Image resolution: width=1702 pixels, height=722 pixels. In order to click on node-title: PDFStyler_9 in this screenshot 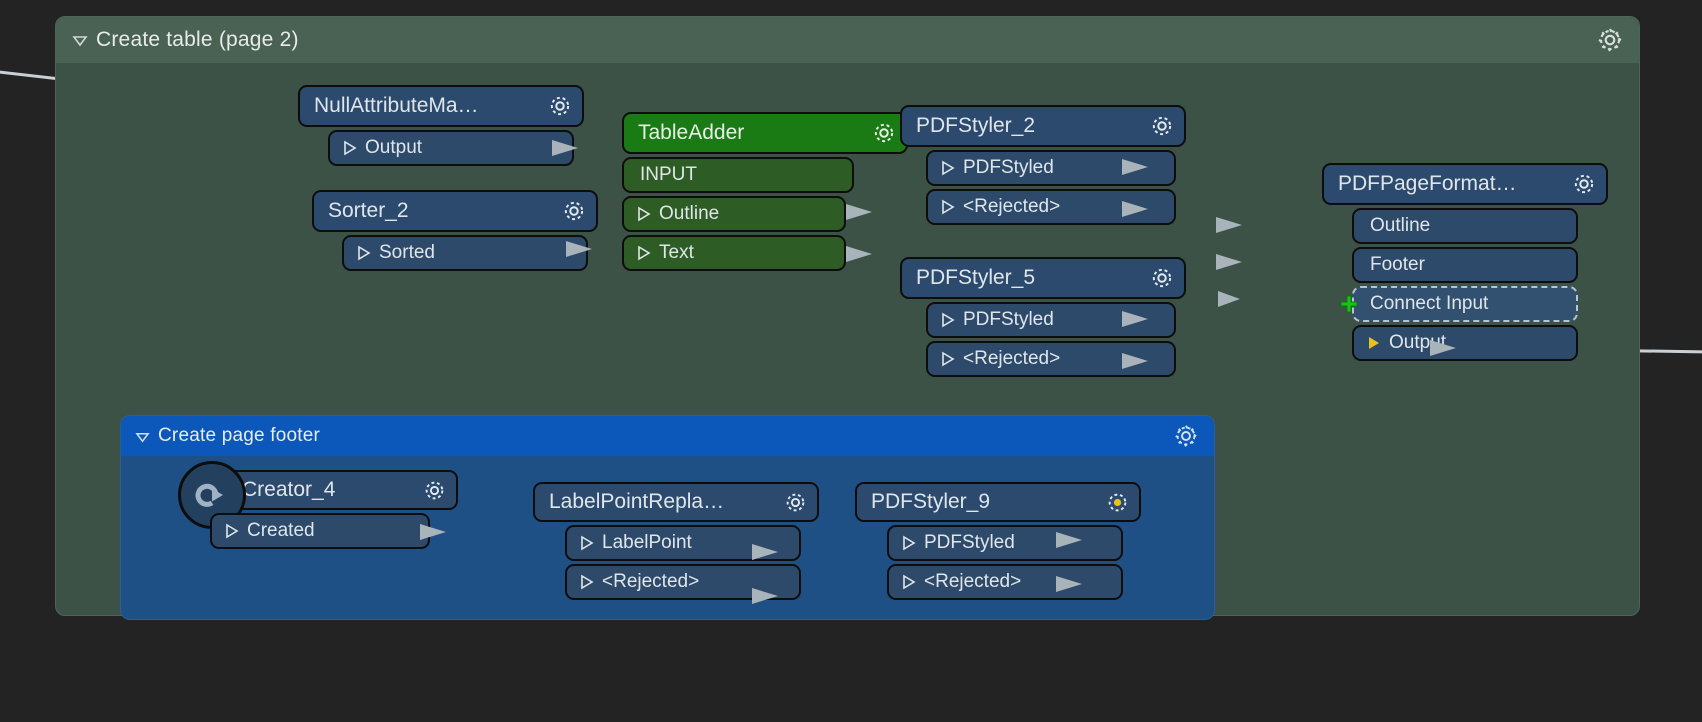, I will do `click(931, 501)`.